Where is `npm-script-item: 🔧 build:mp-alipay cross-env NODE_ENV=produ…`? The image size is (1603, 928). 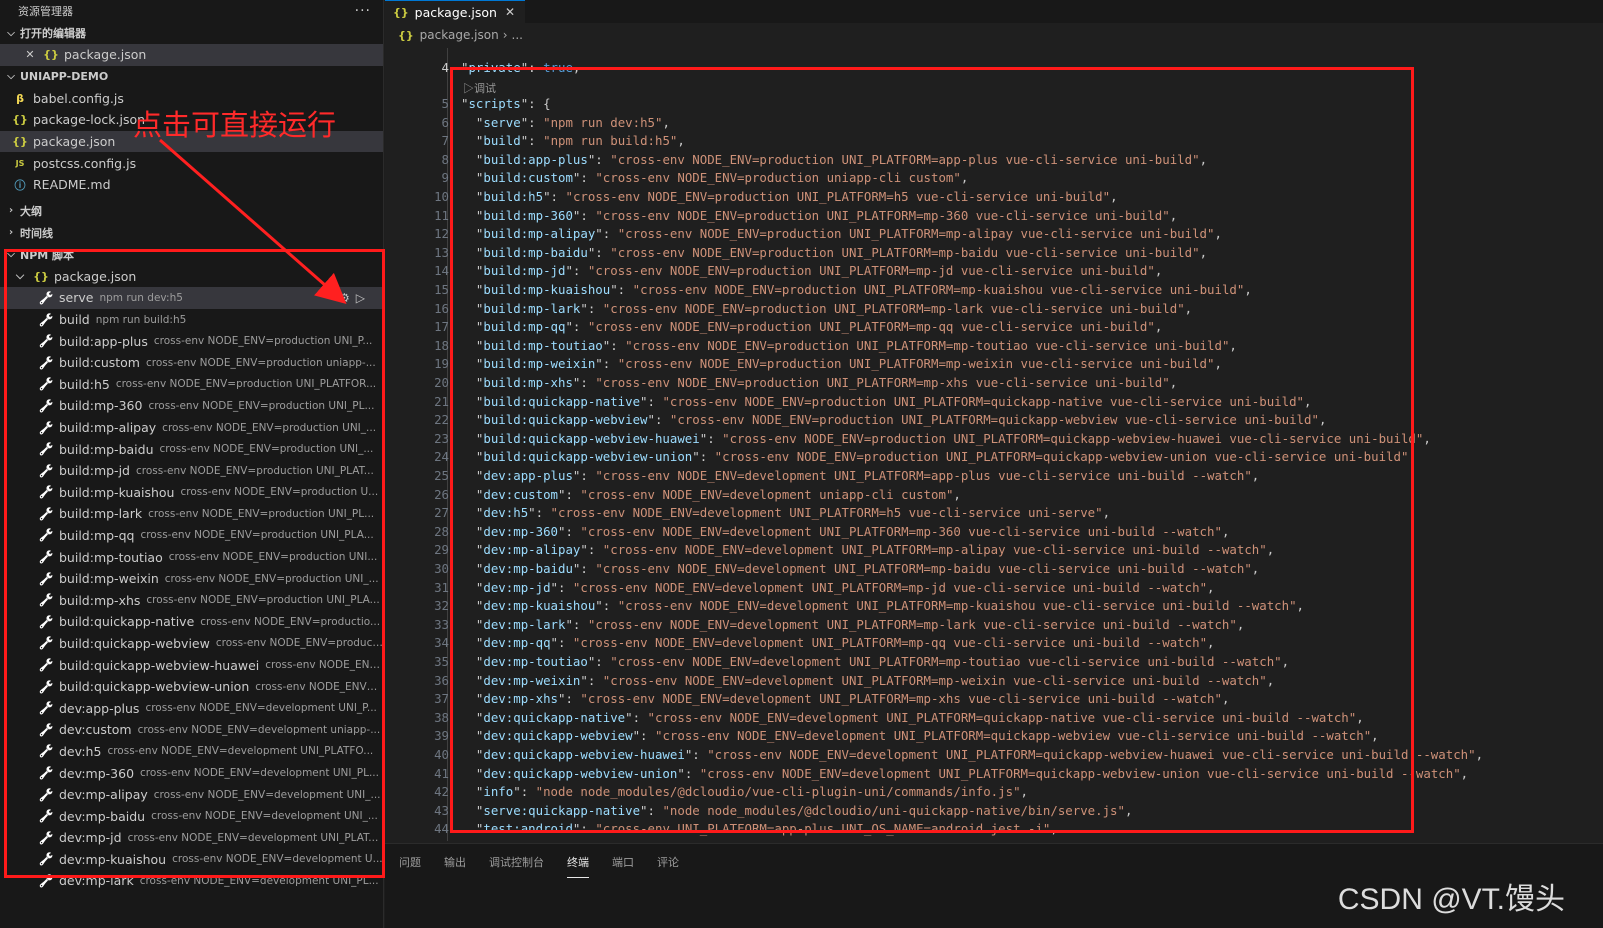 npm-script-item: 🔧 build:mp-alipay cross-env NODE_ENV=produ… is located at coordinates (191, 428).